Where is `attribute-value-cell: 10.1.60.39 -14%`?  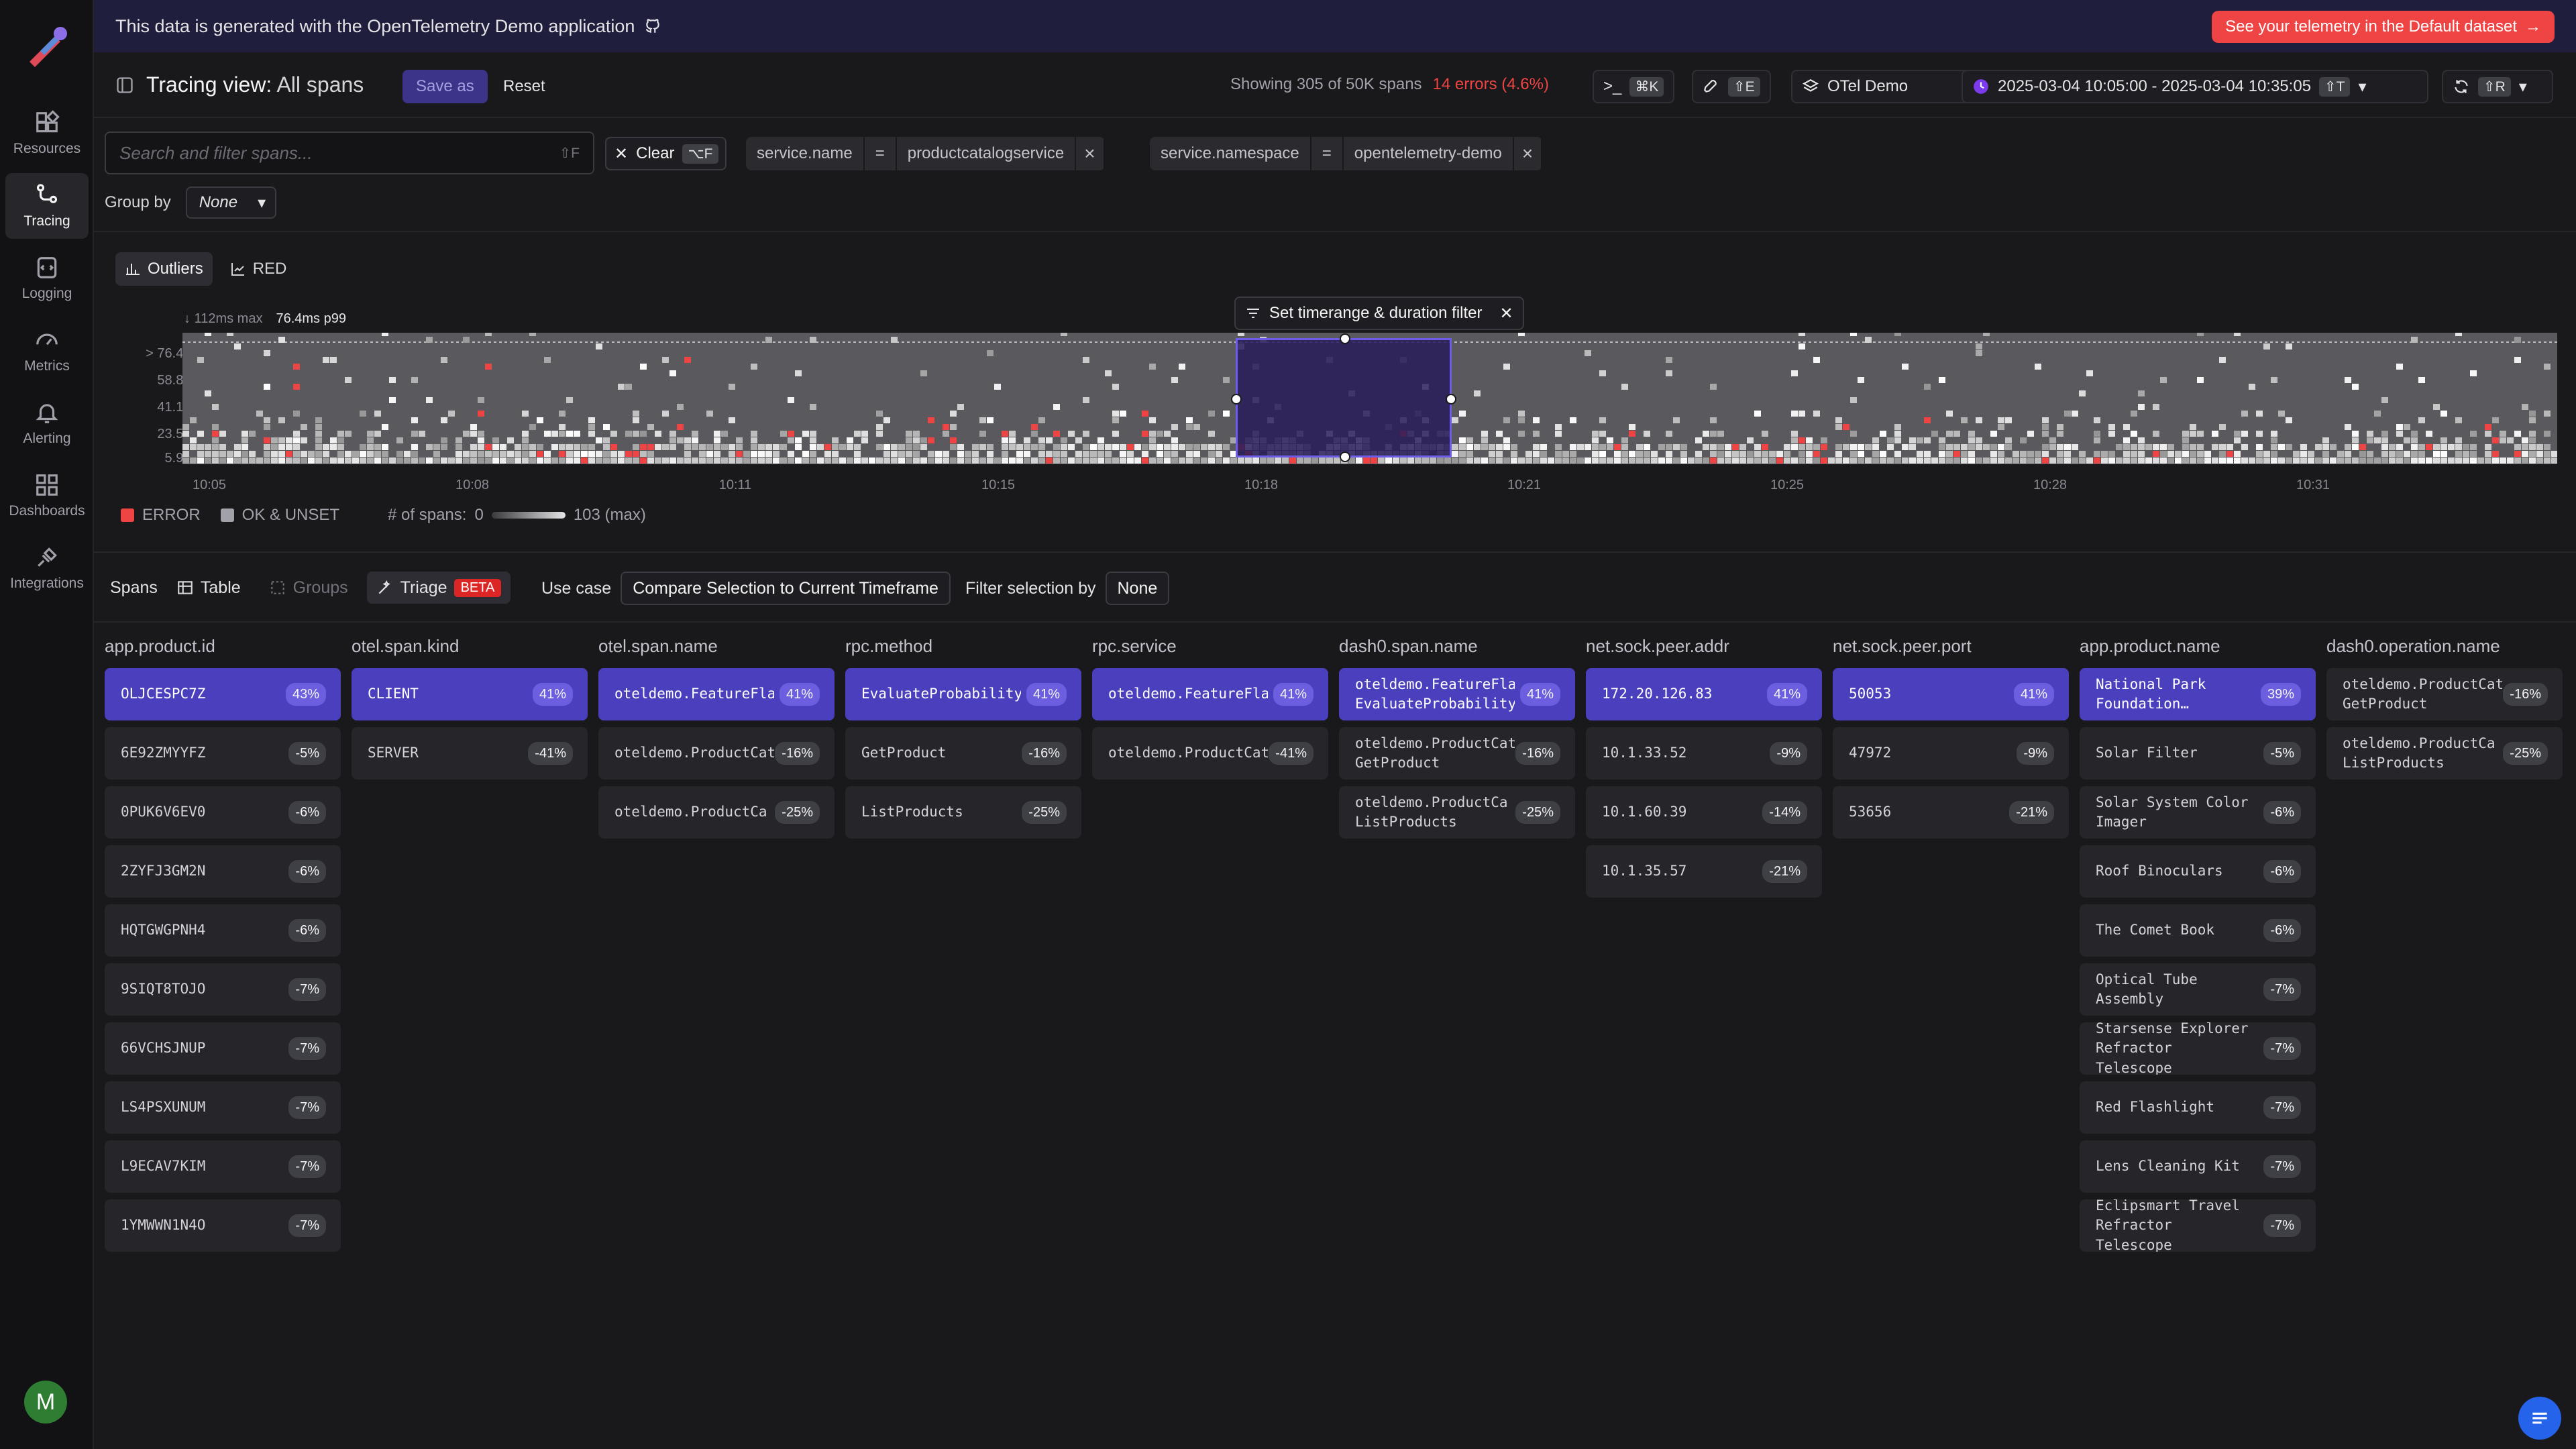
attribute-value-cell: 10.1.60.39 -14% is located at coordinates (1704, 812).